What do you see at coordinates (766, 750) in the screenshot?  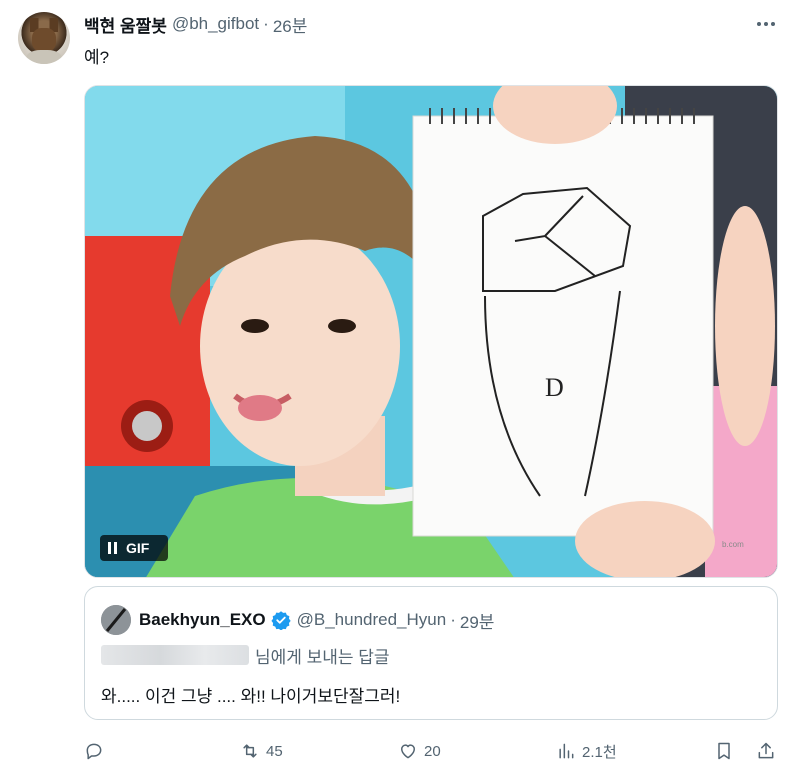 I see `share-icon` at bounding box center [766, 750].